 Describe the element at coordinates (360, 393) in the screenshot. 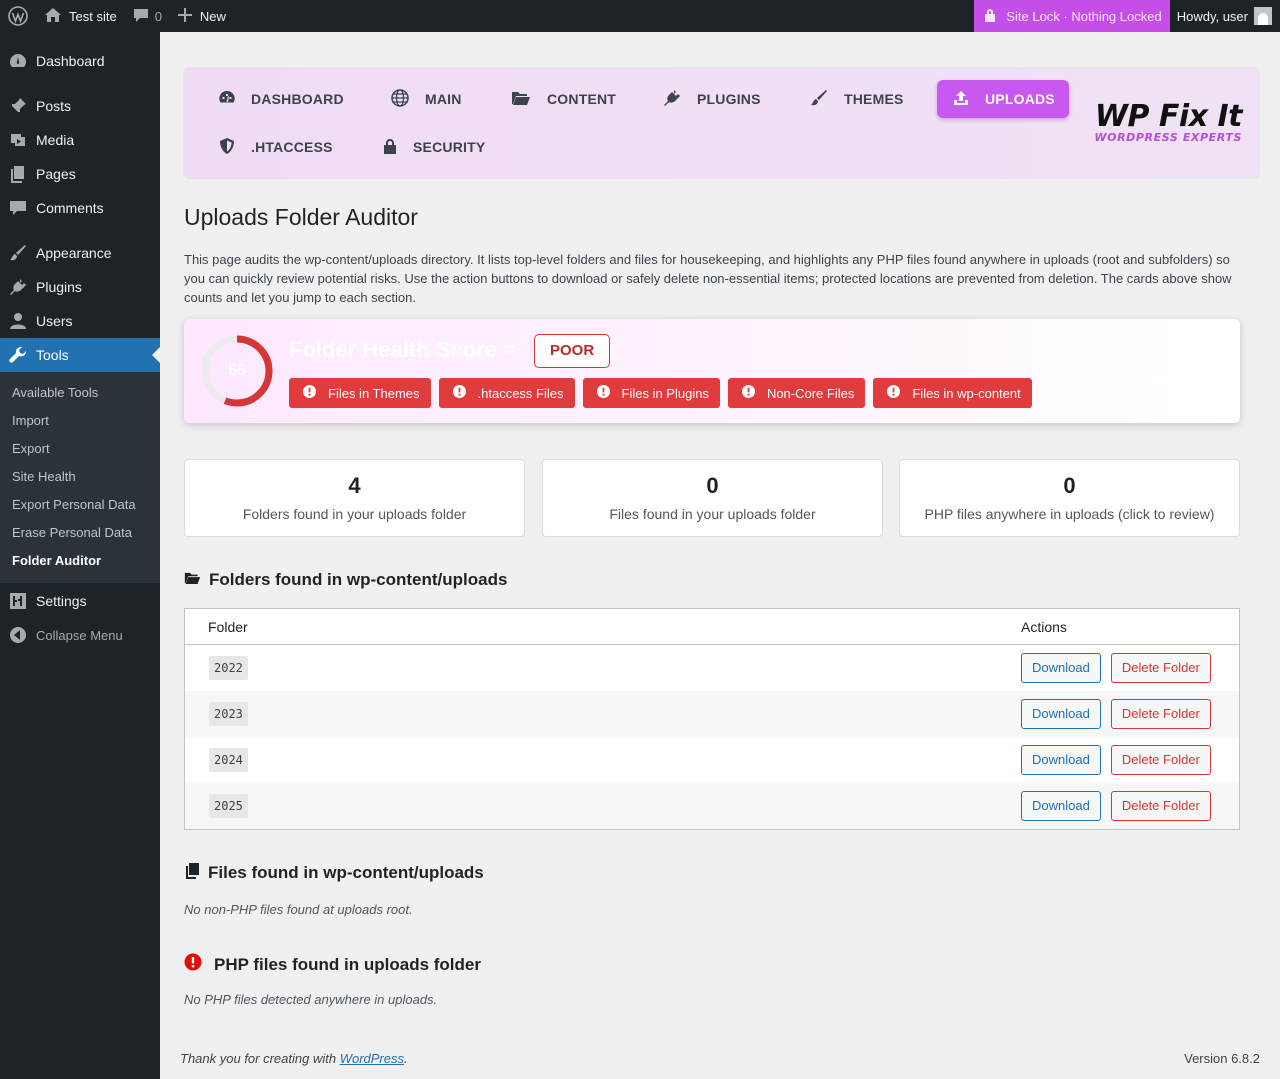

I see `flag-files-in-themes: Files in Themes` at that location.